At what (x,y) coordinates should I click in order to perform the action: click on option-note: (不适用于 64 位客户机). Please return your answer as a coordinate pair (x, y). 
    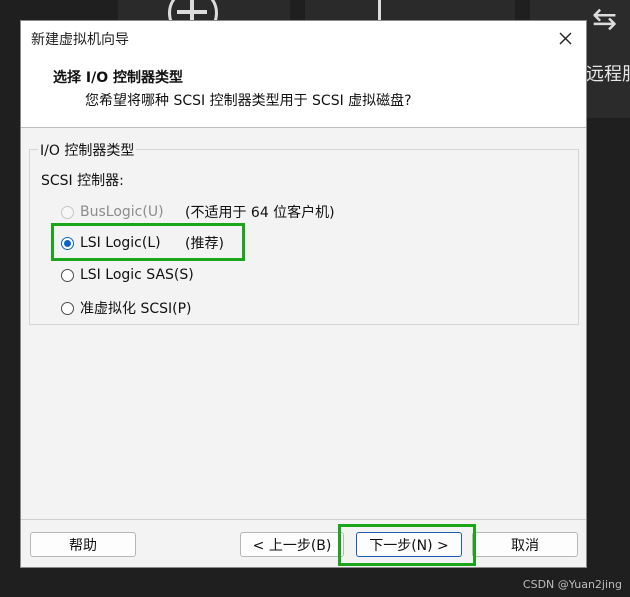
    Looking at the image, I should click on (260, 213).